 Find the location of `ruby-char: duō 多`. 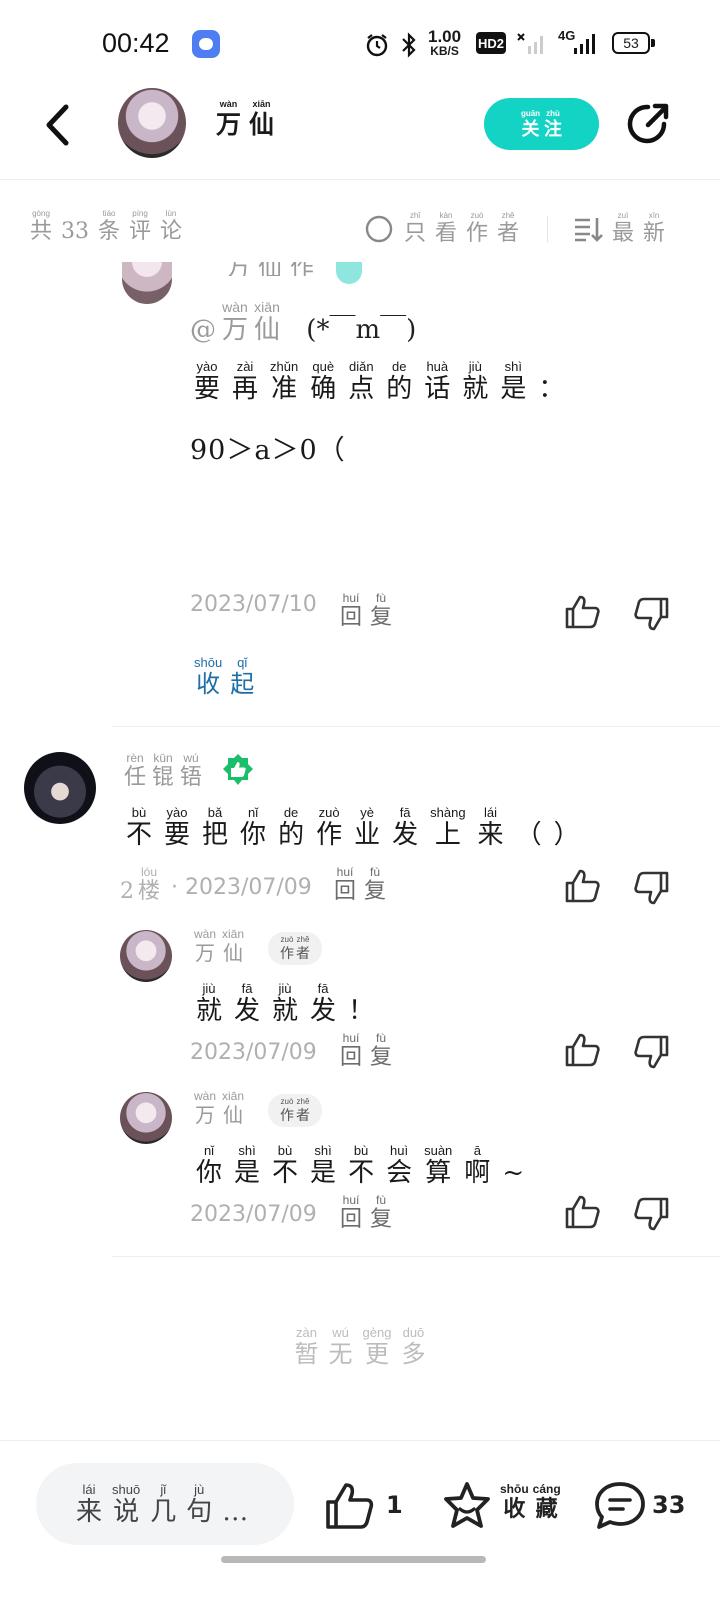

ruby-char: duō 多 is located at coordinates (413, 1346).